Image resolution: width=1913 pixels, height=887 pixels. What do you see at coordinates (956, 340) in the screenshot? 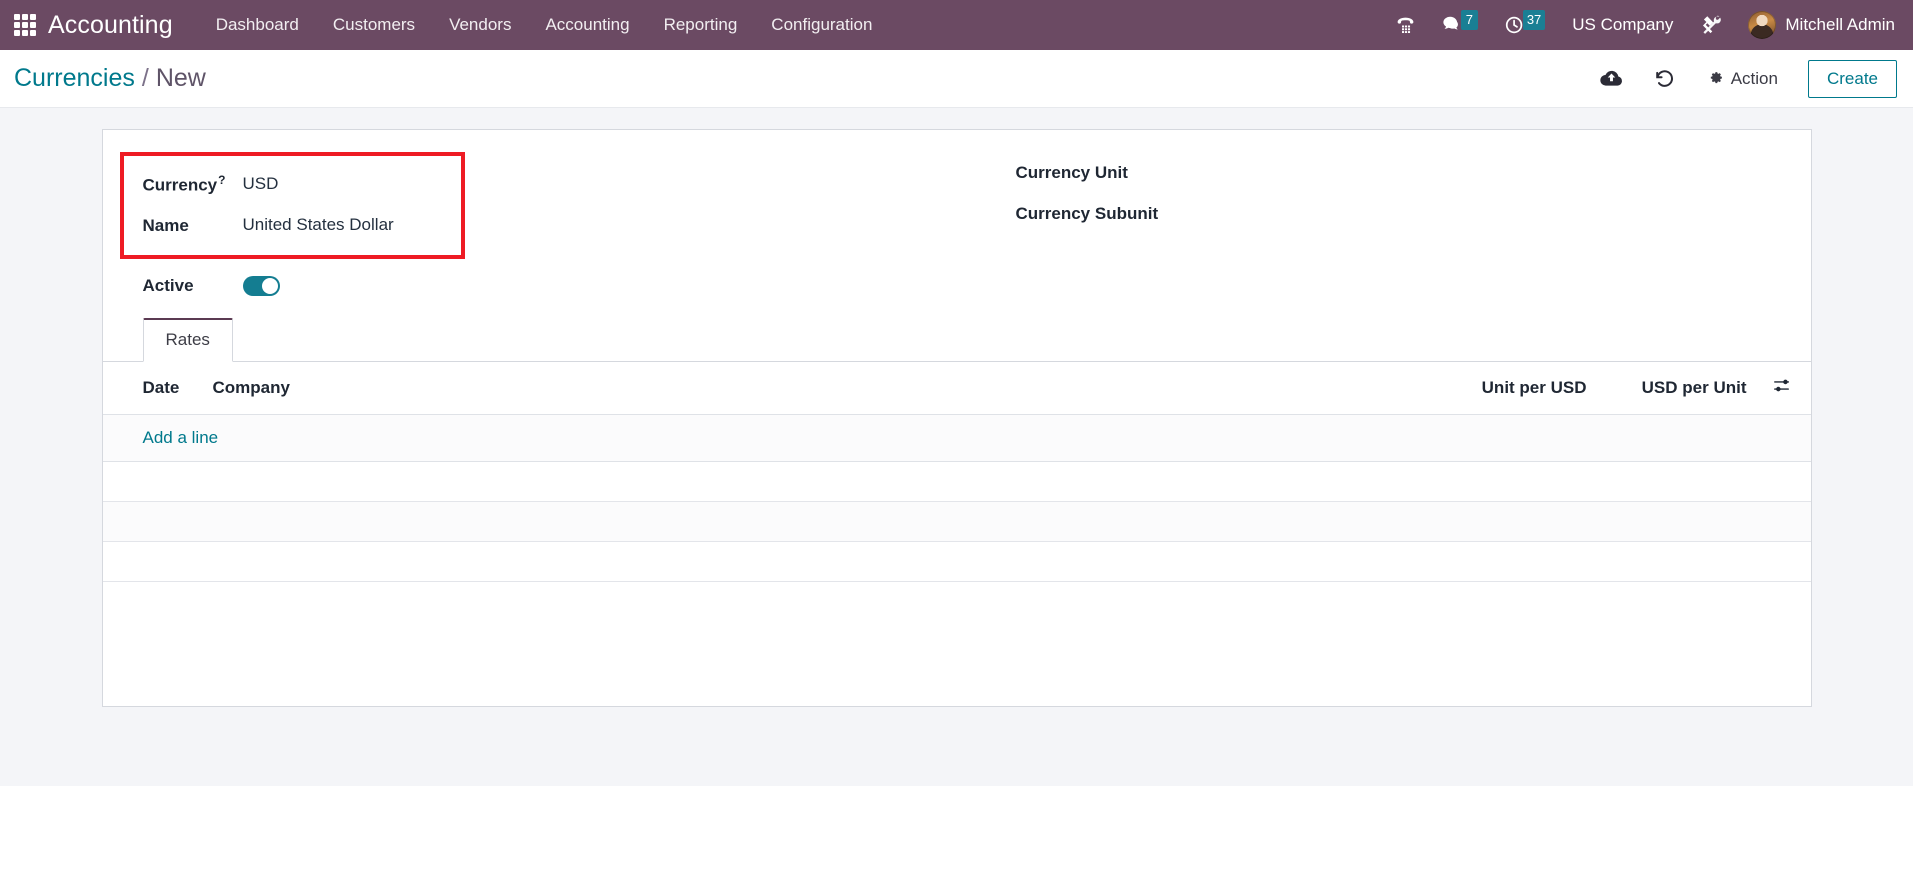
I see `notebook-tabs: Rates` at bounding box center [956, 340].